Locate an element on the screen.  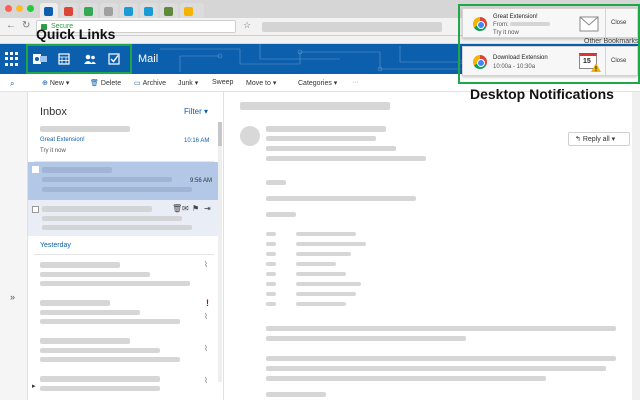
search-icon: ⌕ is located at coordinates (12, 84).